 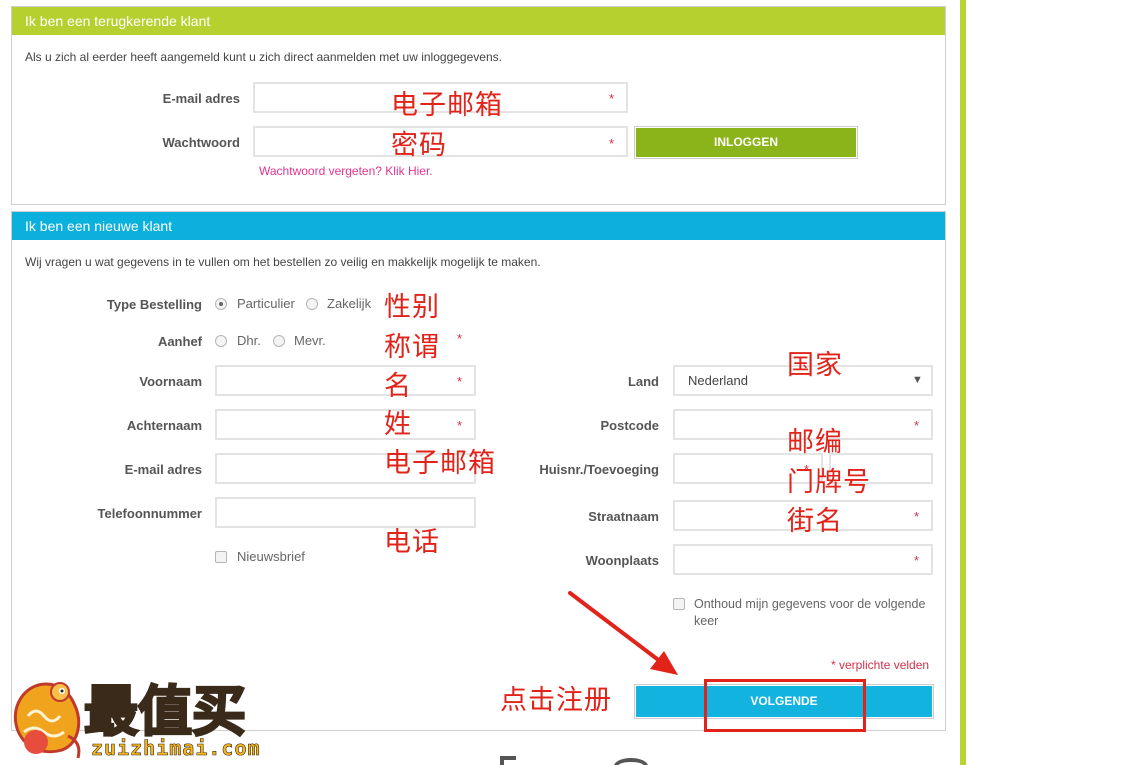 What do you see at coordinates (201, 98) in the screenshot?
I see `login-email-label: E-mail adres` at bounding box center [201, 98].